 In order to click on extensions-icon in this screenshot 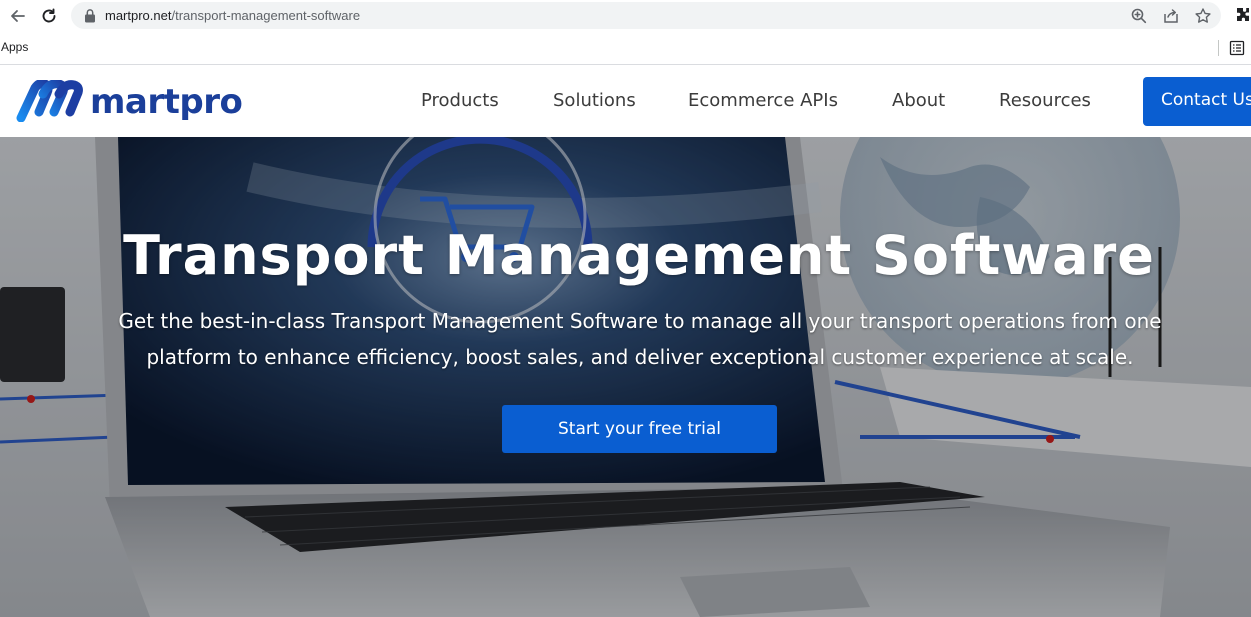, I will do `click(1242, 15)`.